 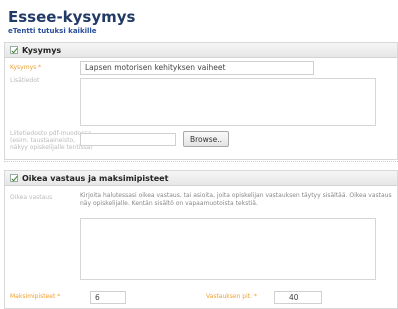 What do you see at coordinates (31, 197) in the screenshot?
I see `answer-label: Oikea vastaus` at bounding box center [31, 197].